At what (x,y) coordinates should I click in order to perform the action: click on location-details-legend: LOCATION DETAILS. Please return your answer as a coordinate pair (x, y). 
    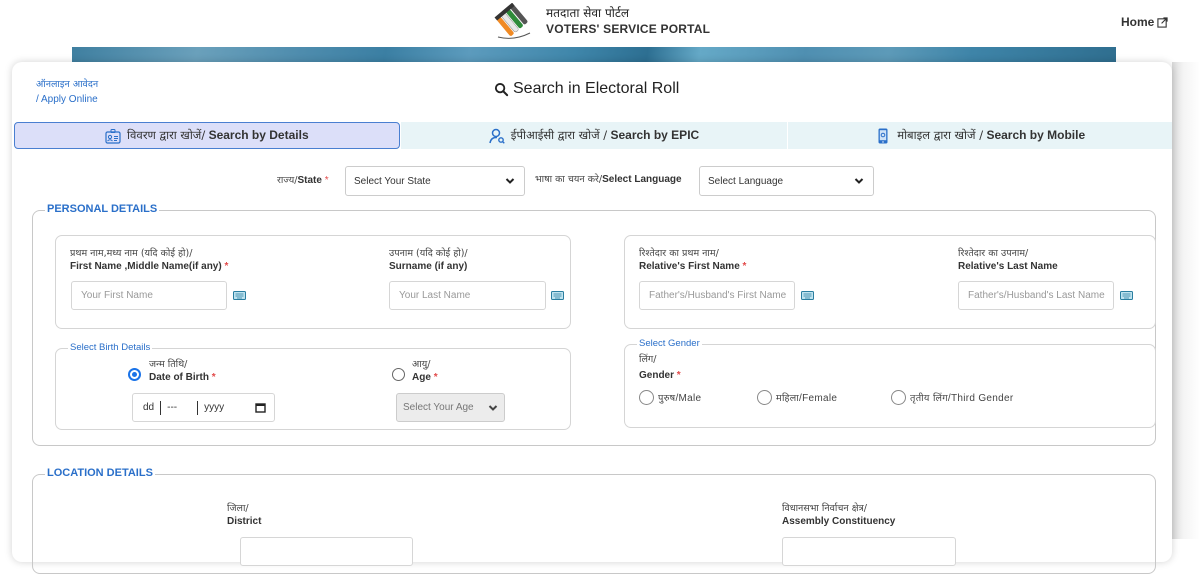
    Looking at the image, I should click on (100, 473).